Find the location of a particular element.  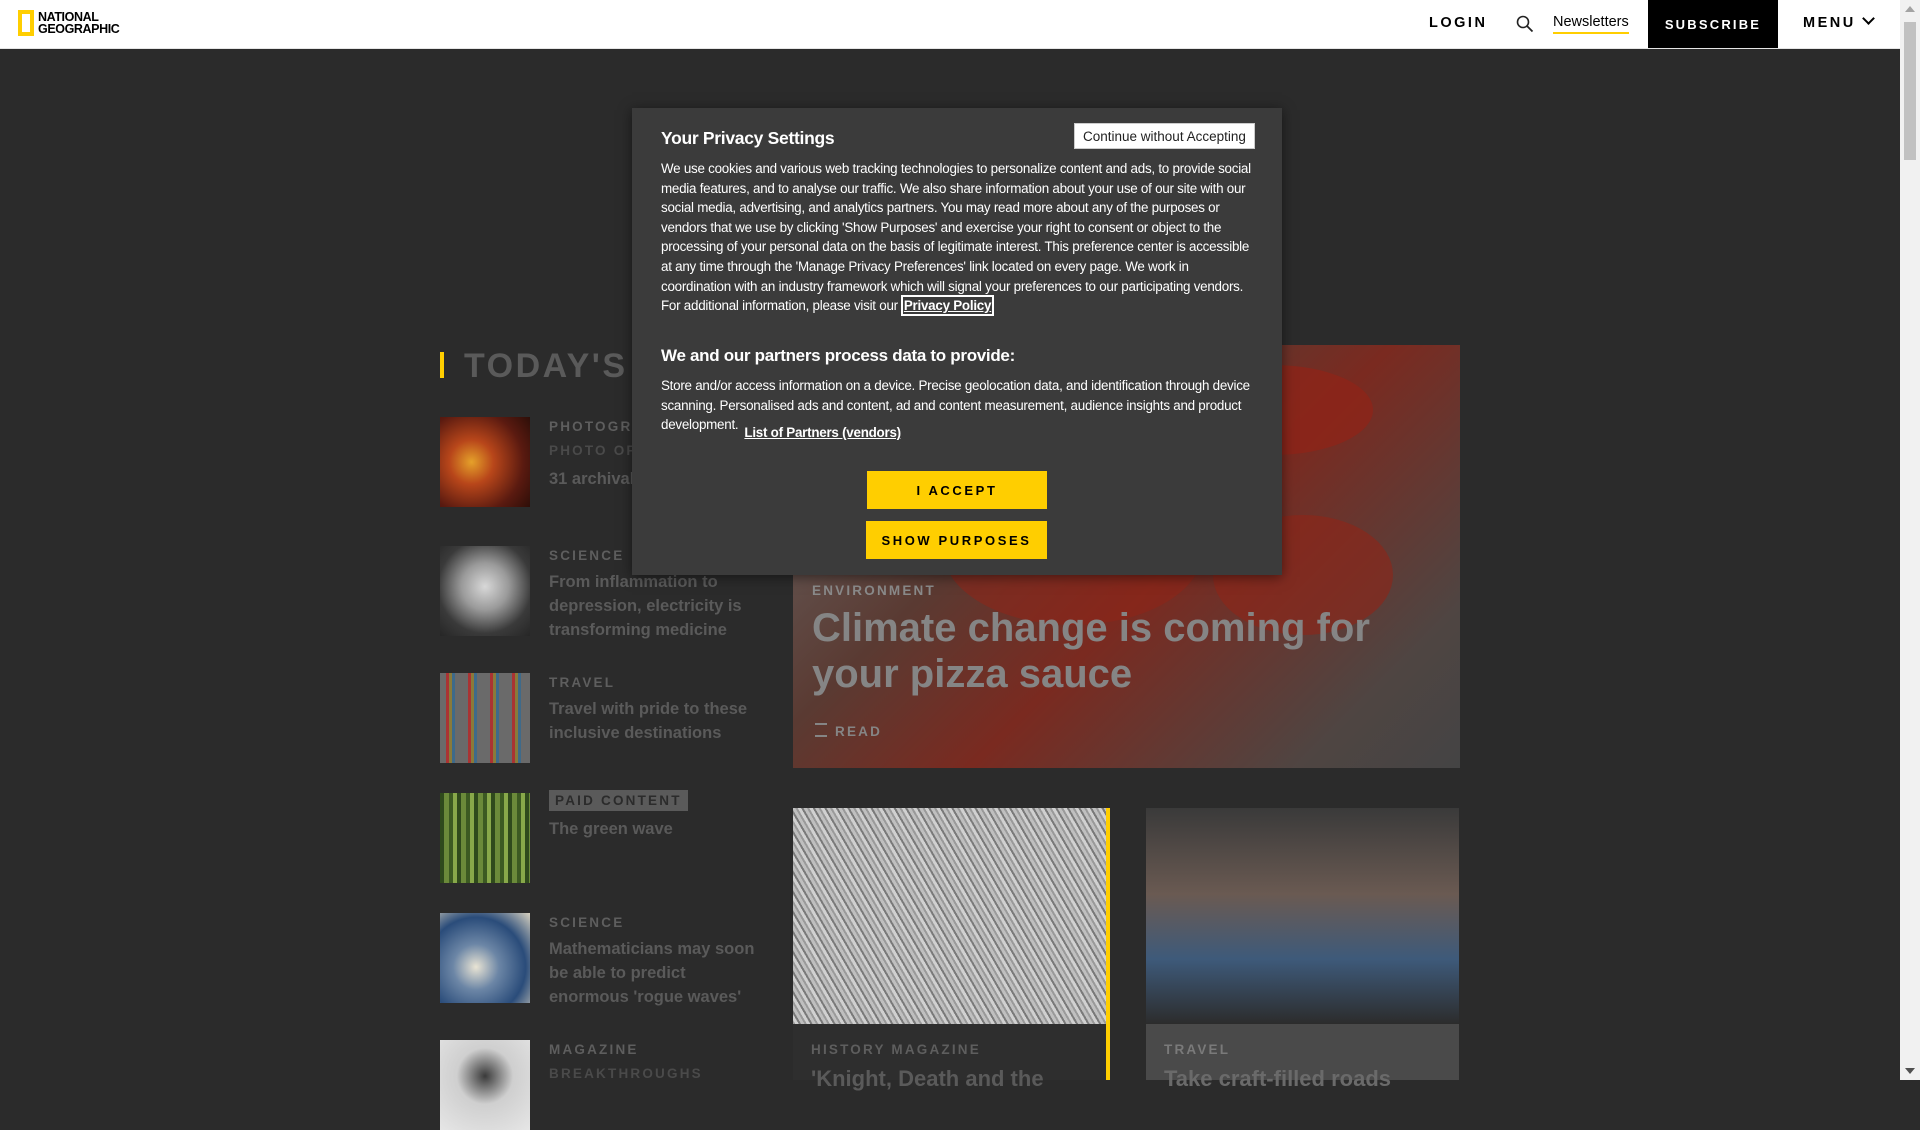

menu-button: MENU is located at coordinates (1839, 21).